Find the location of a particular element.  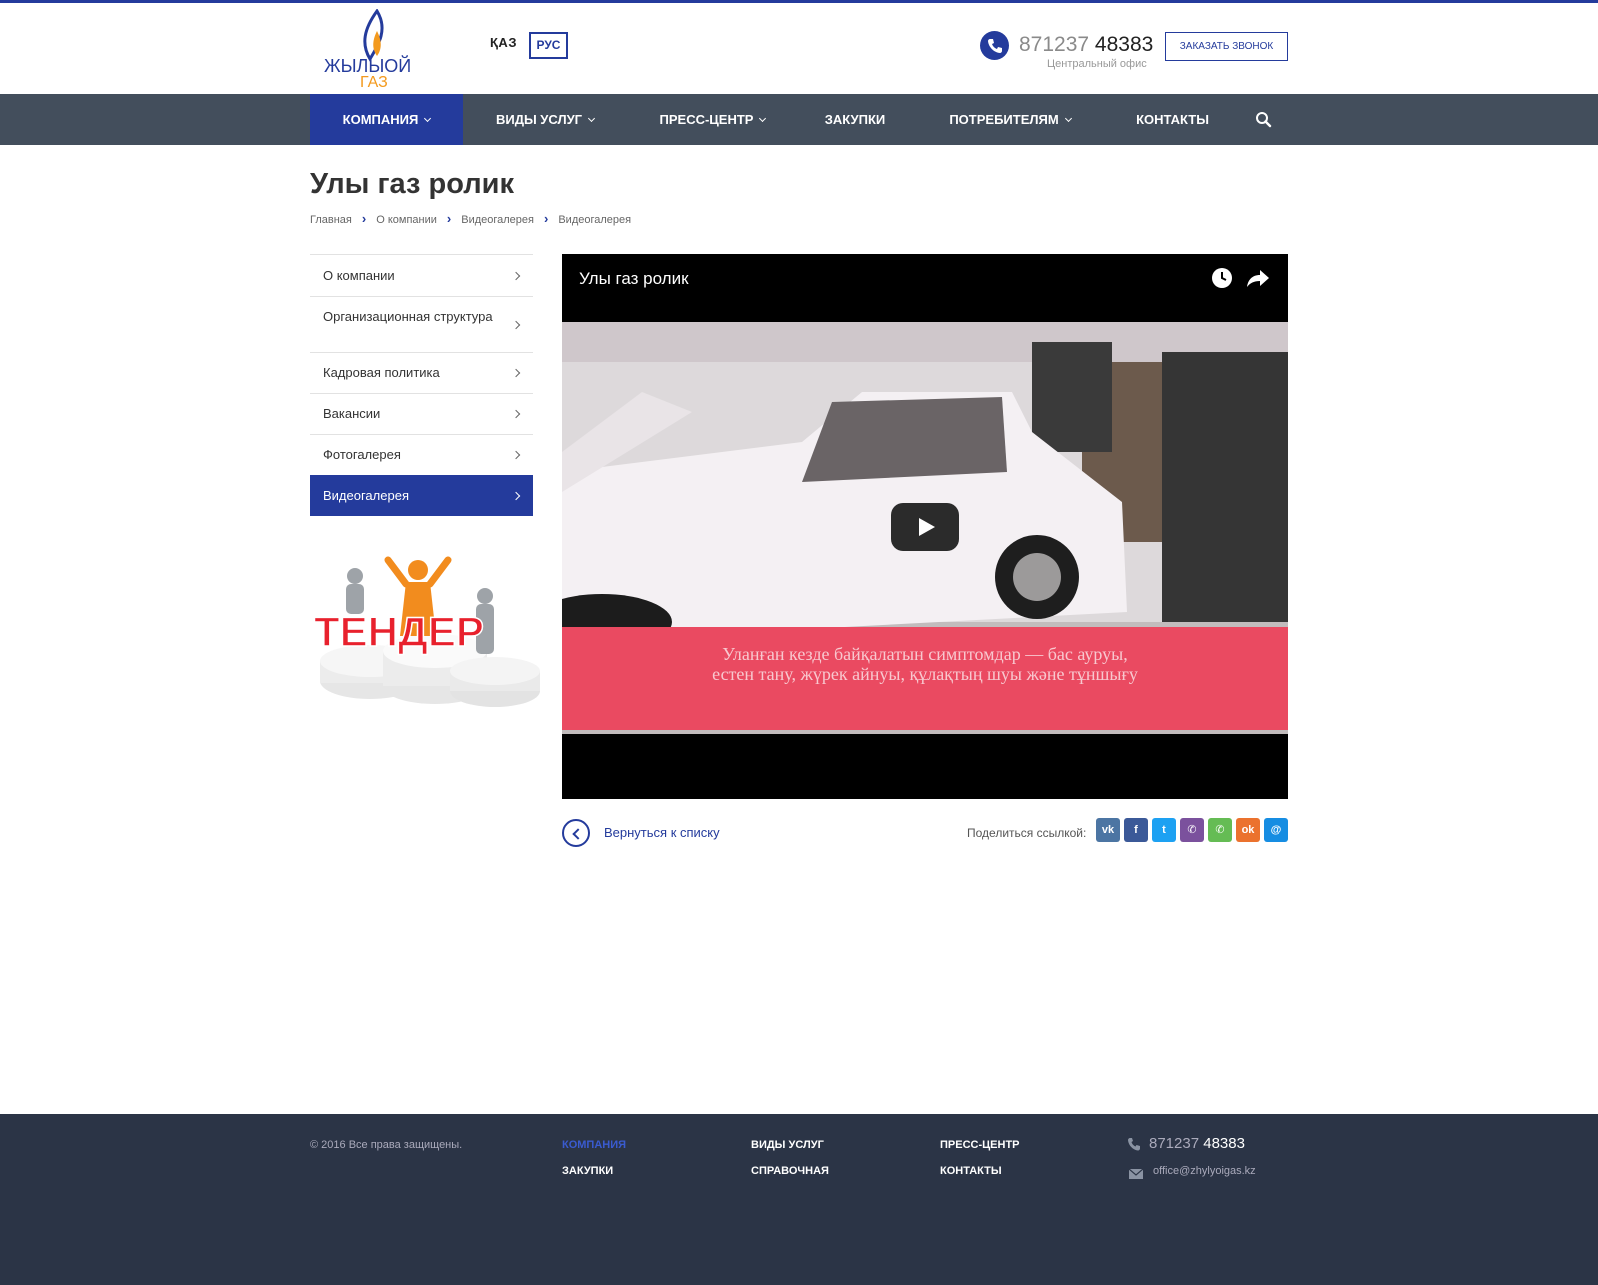

sidebar-item-vacancies: Вакансии is located at coordinates (421, 413).